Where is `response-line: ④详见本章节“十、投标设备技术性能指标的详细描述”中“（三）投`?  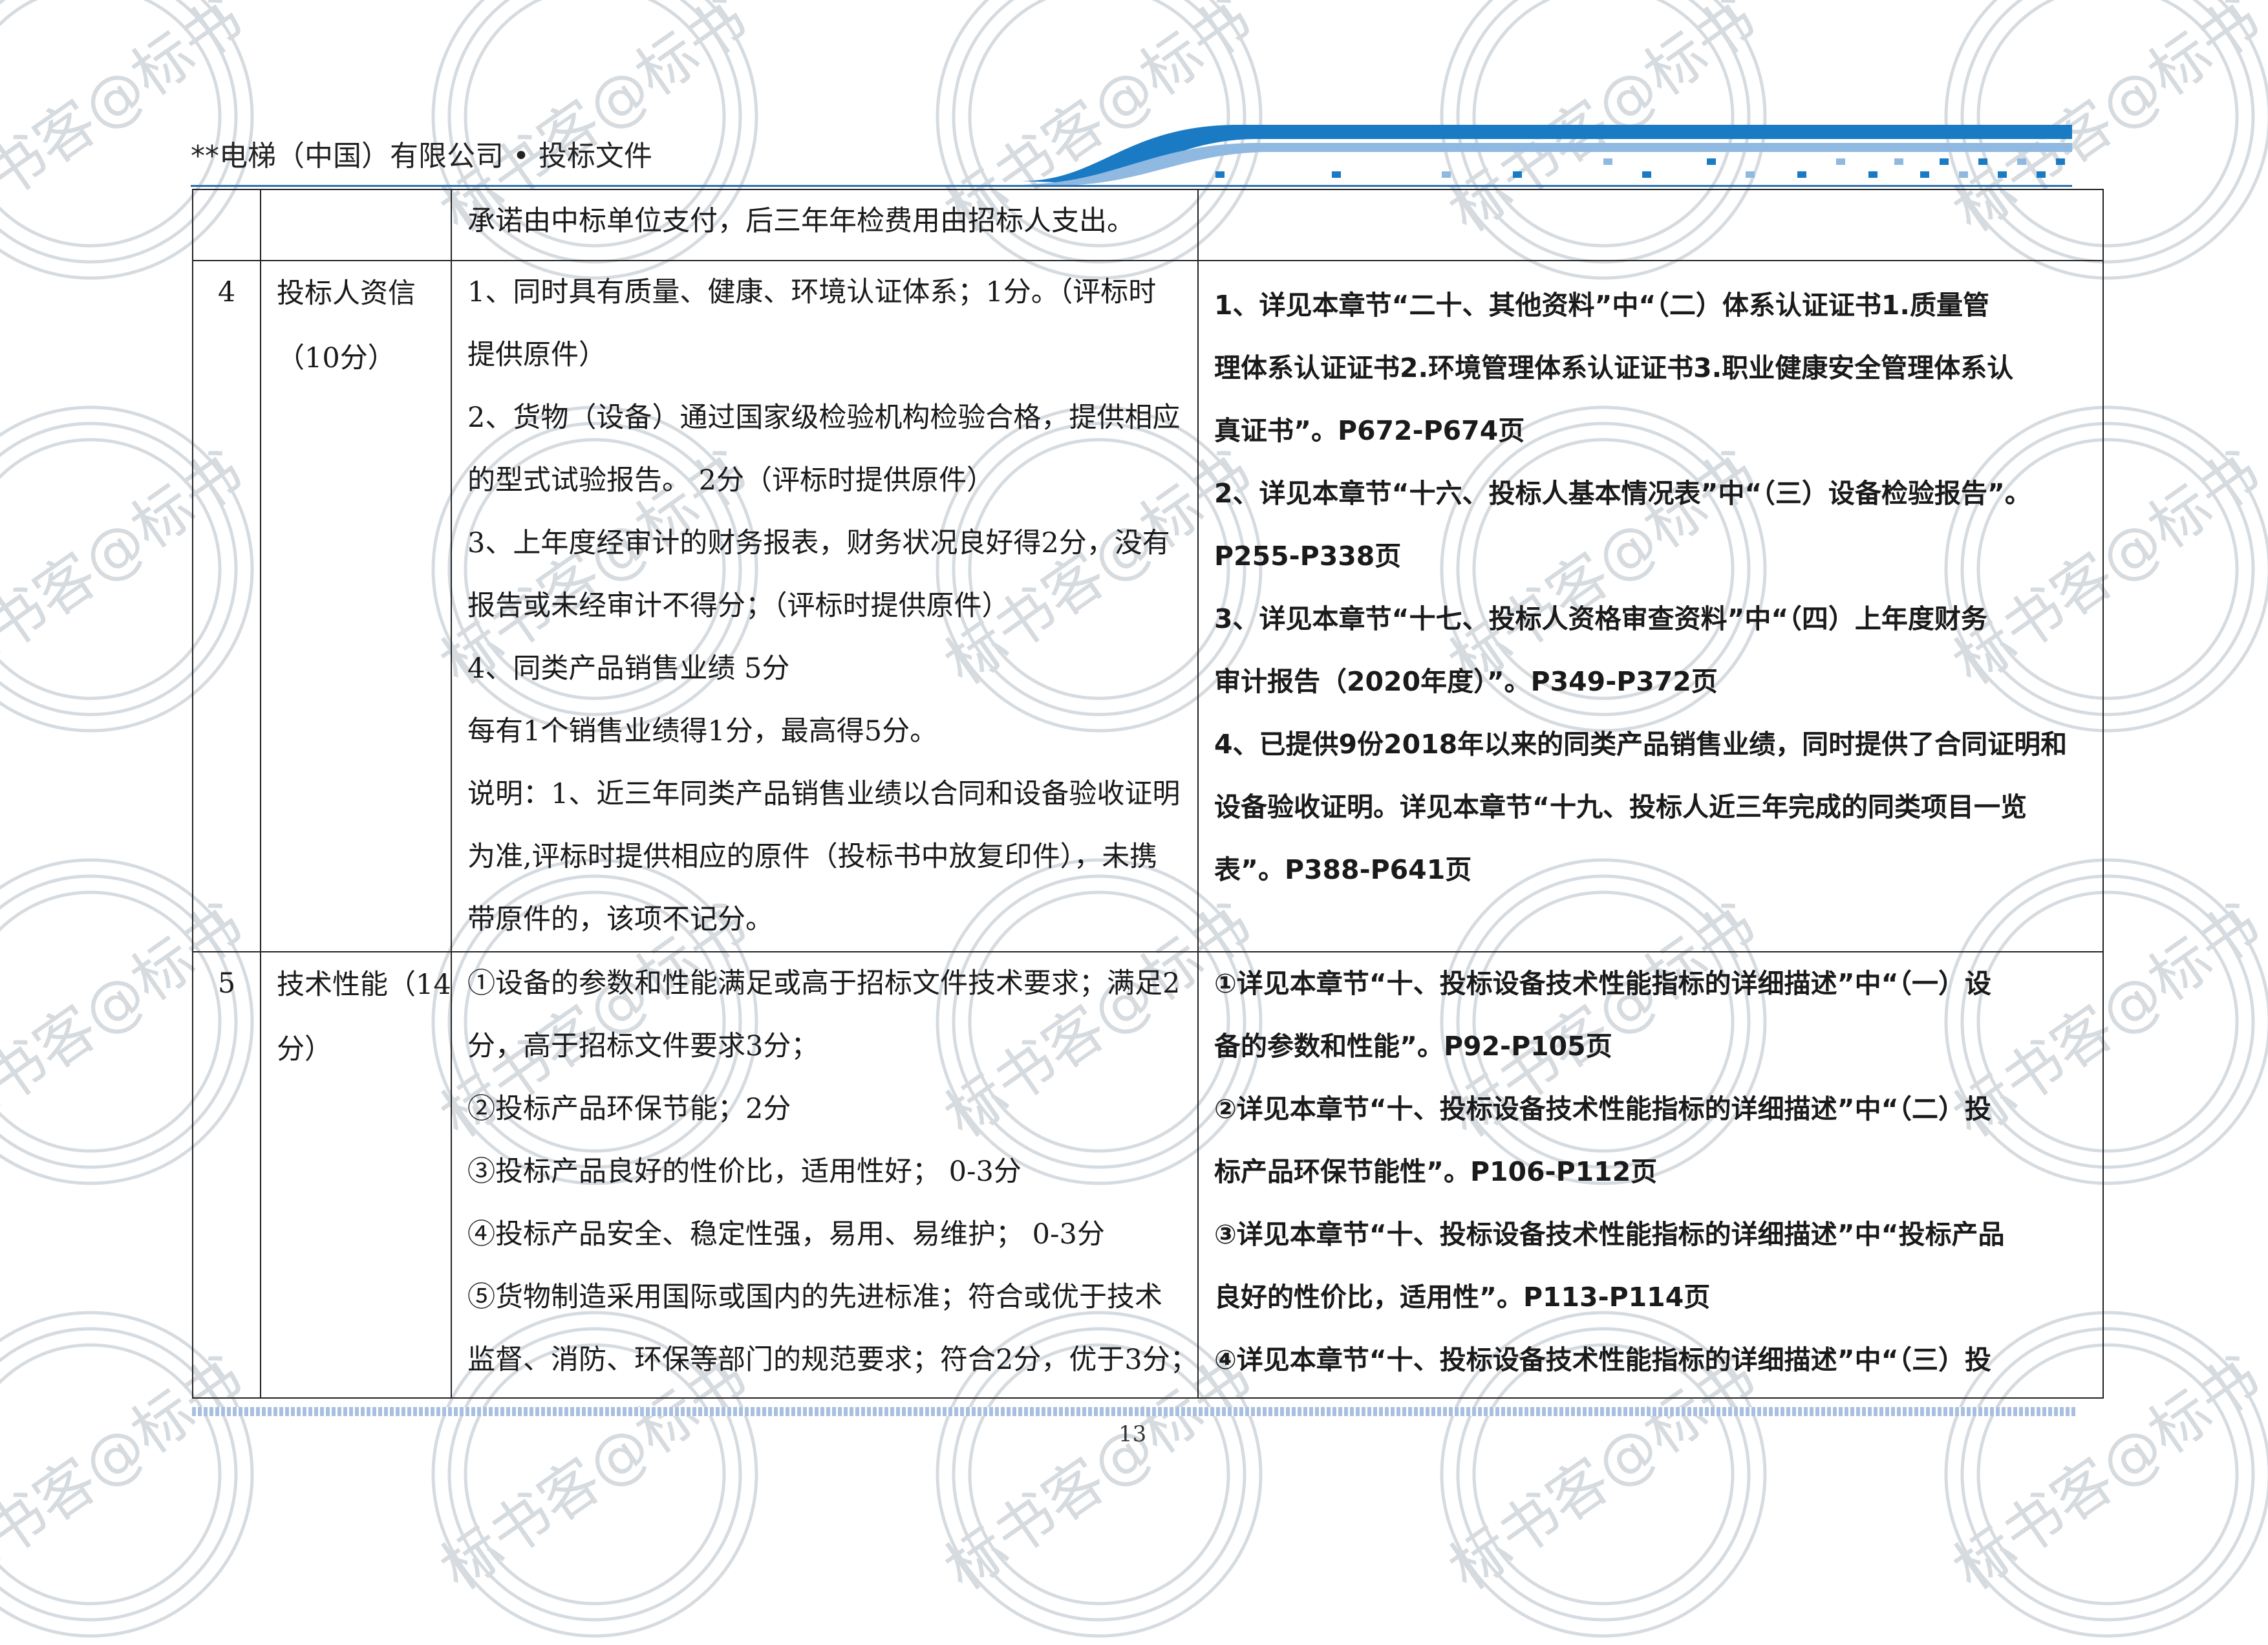 response-line: ④详见本章节“十、投标设备技术性能指标的详细描述”中“（三）投 is located at coordinates (1603, 1359).